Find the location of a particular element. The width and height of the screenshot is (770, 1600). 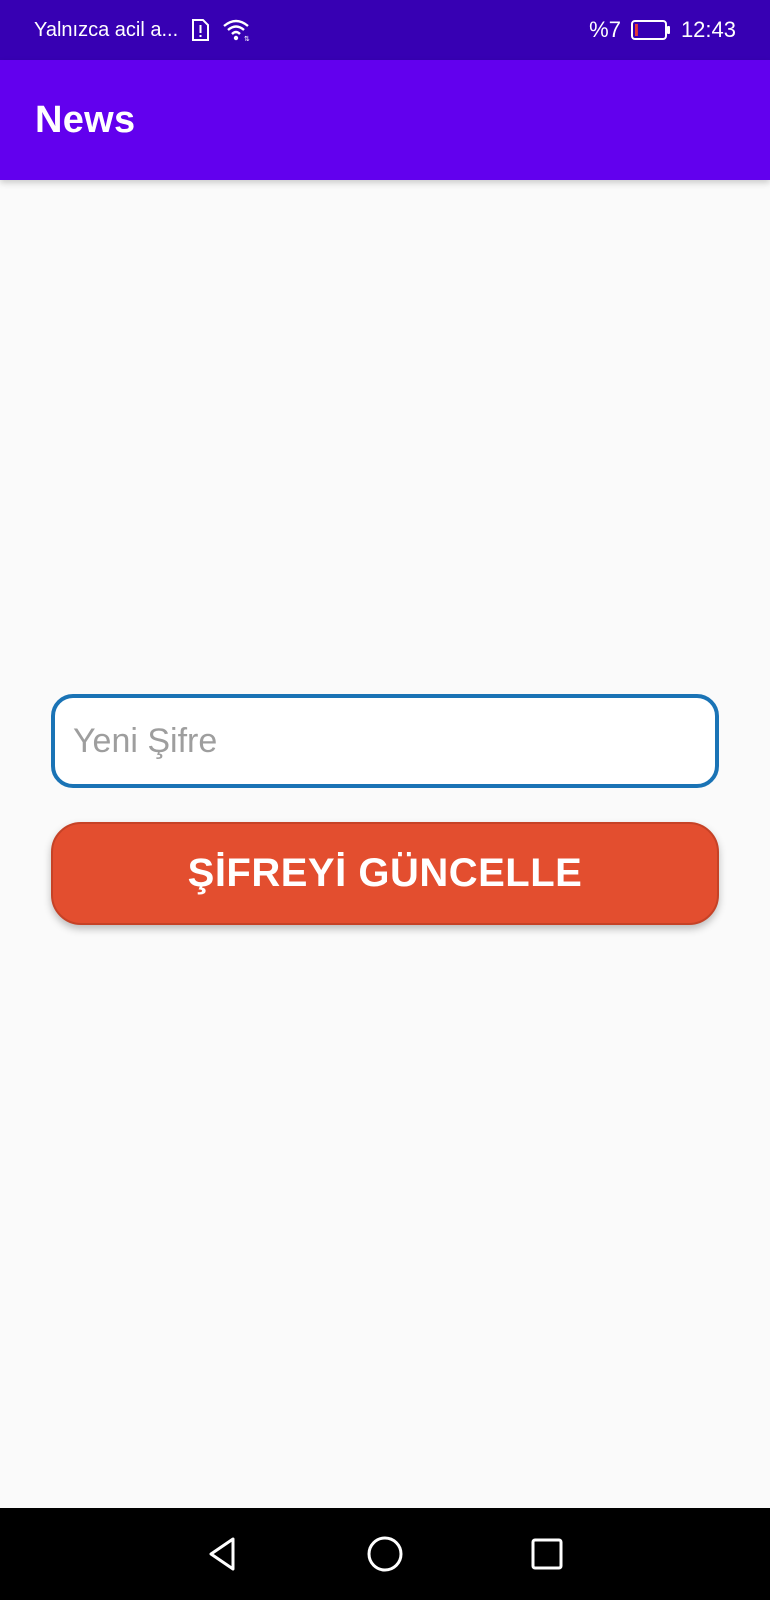

update-password-button: ŞİFREYİ GÜNCELLE is located at coordinates (385, 873).